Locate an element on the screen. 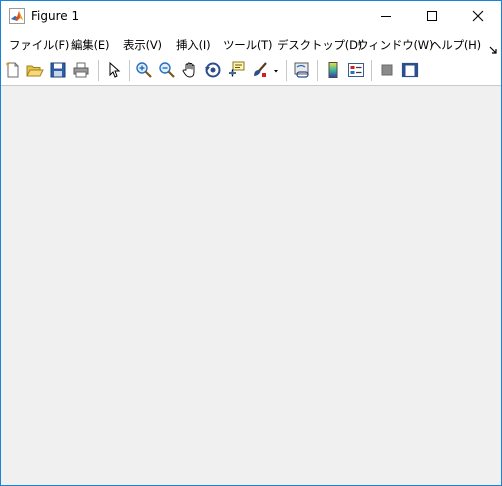 This screenshot has height=486, width=502. menu-edit: 編集(E) is located at coordinates (90, 45).